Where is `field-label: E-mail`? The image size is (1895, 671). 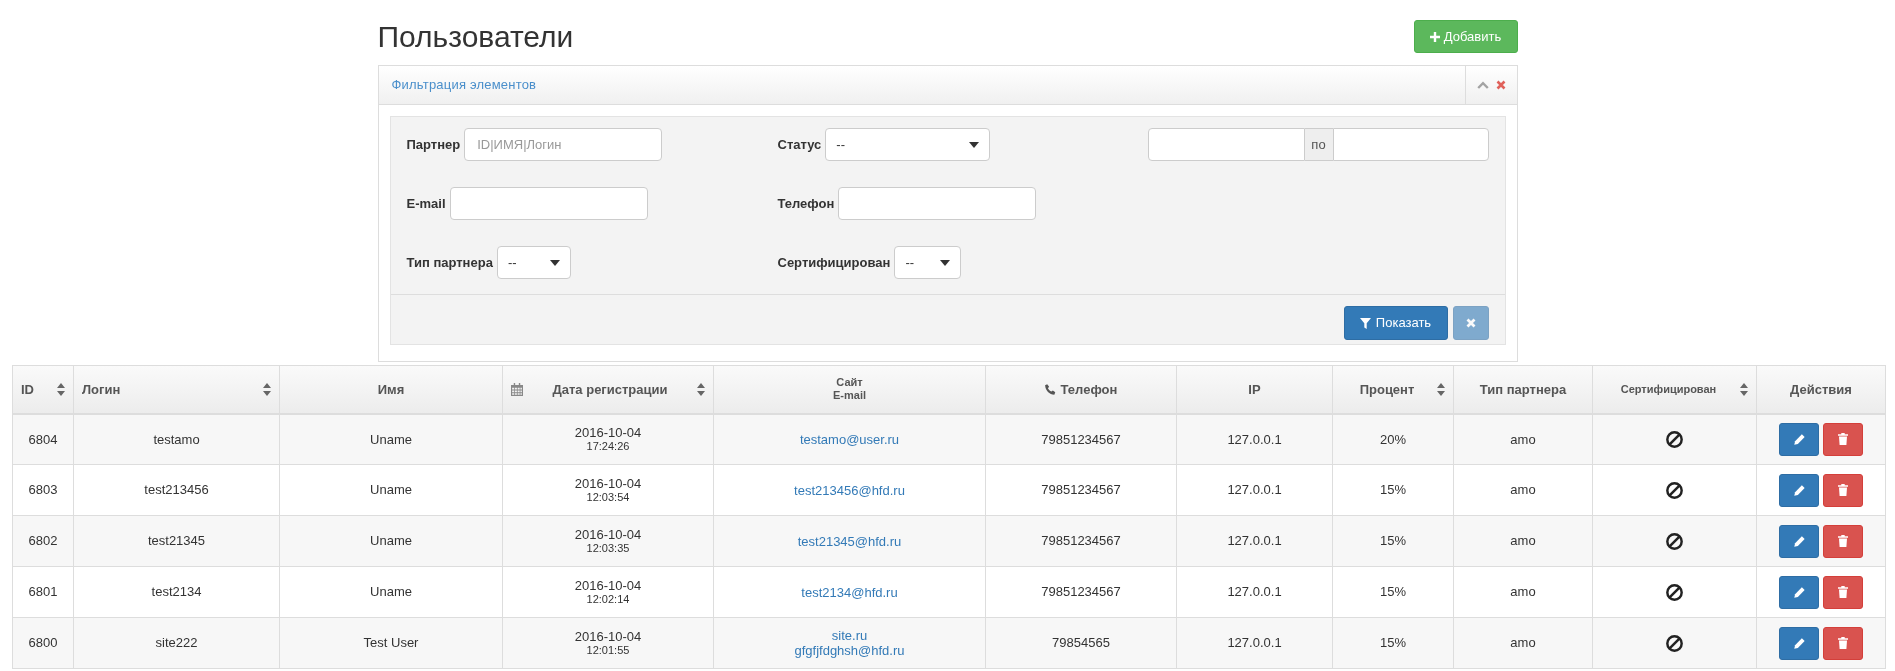
field-label: E-mail is located at coordinates (426, 203).